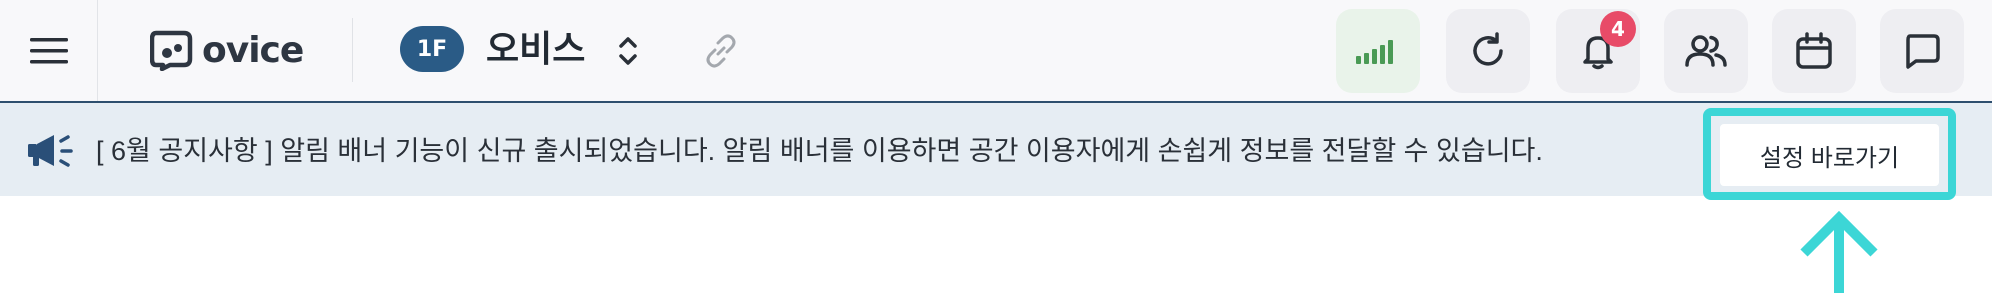  I want to click on notifications-button: 4, so click(1598, 51).